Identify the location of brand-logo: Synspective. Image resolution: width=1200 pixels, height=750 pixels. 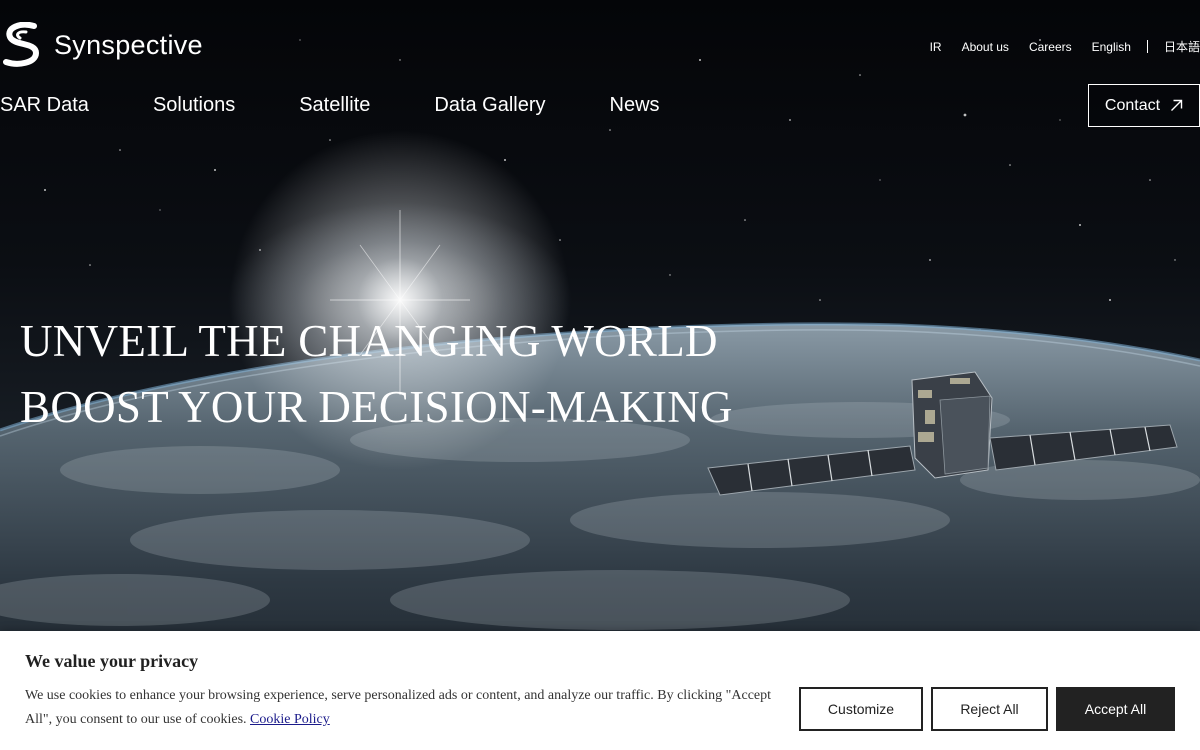
(101, 45).